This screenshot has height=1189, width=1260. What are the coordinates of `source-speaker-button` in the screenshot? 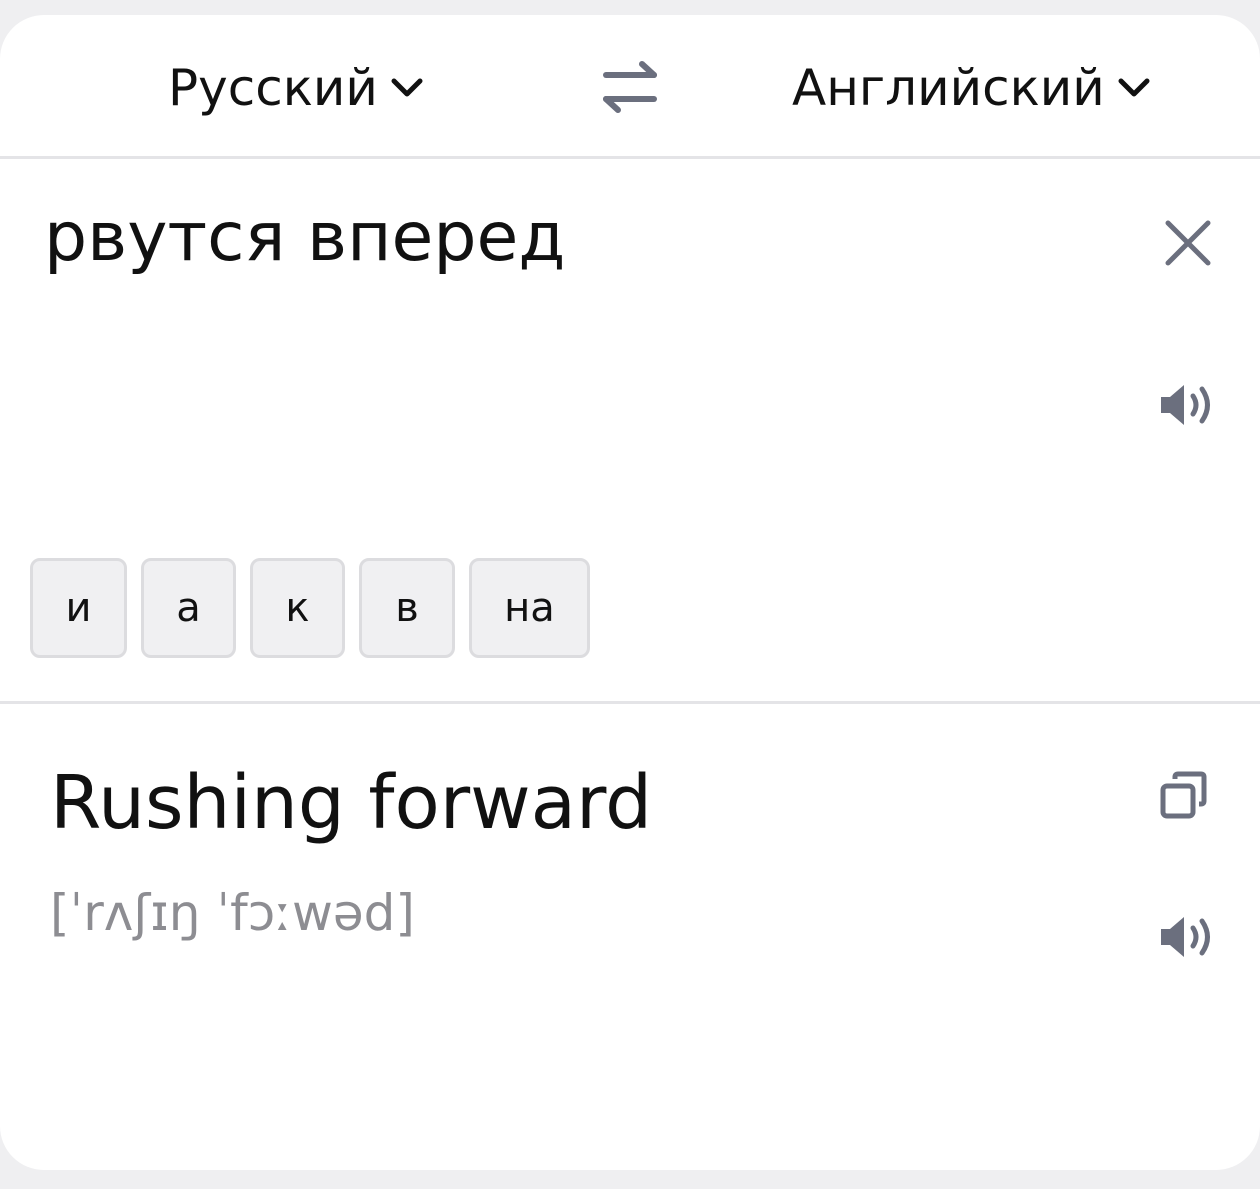 It's located at (1188, 405).